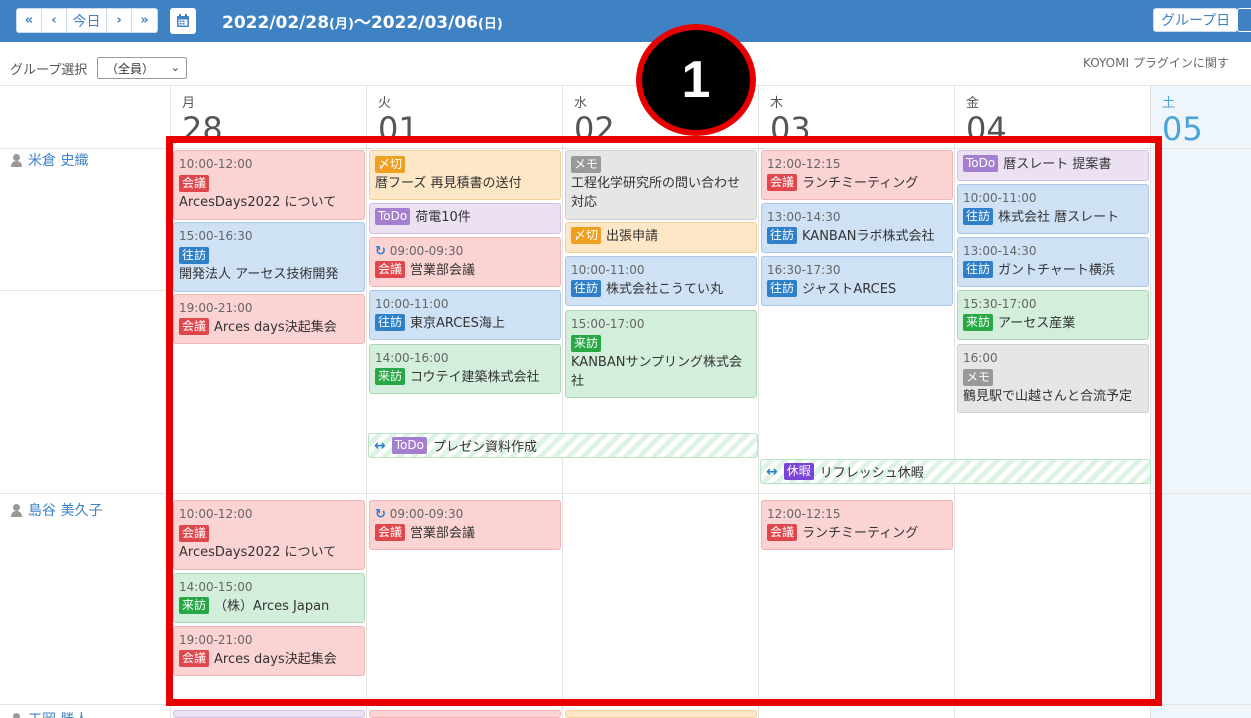 The width and height of the screenshot is (1251, 718). What do you see at coordinates (144, 20) in the screenshot?
I see `last-week-button: »` at bounding box center [144, 20].